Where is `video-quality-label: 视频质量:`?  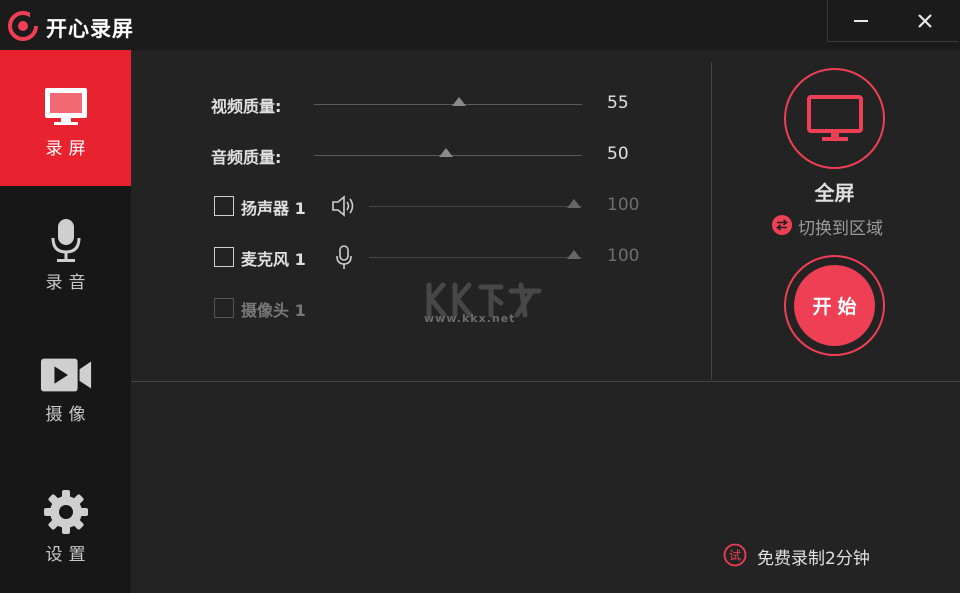 video-quality-label: 视频质量: is located at coordinates (246, 106).